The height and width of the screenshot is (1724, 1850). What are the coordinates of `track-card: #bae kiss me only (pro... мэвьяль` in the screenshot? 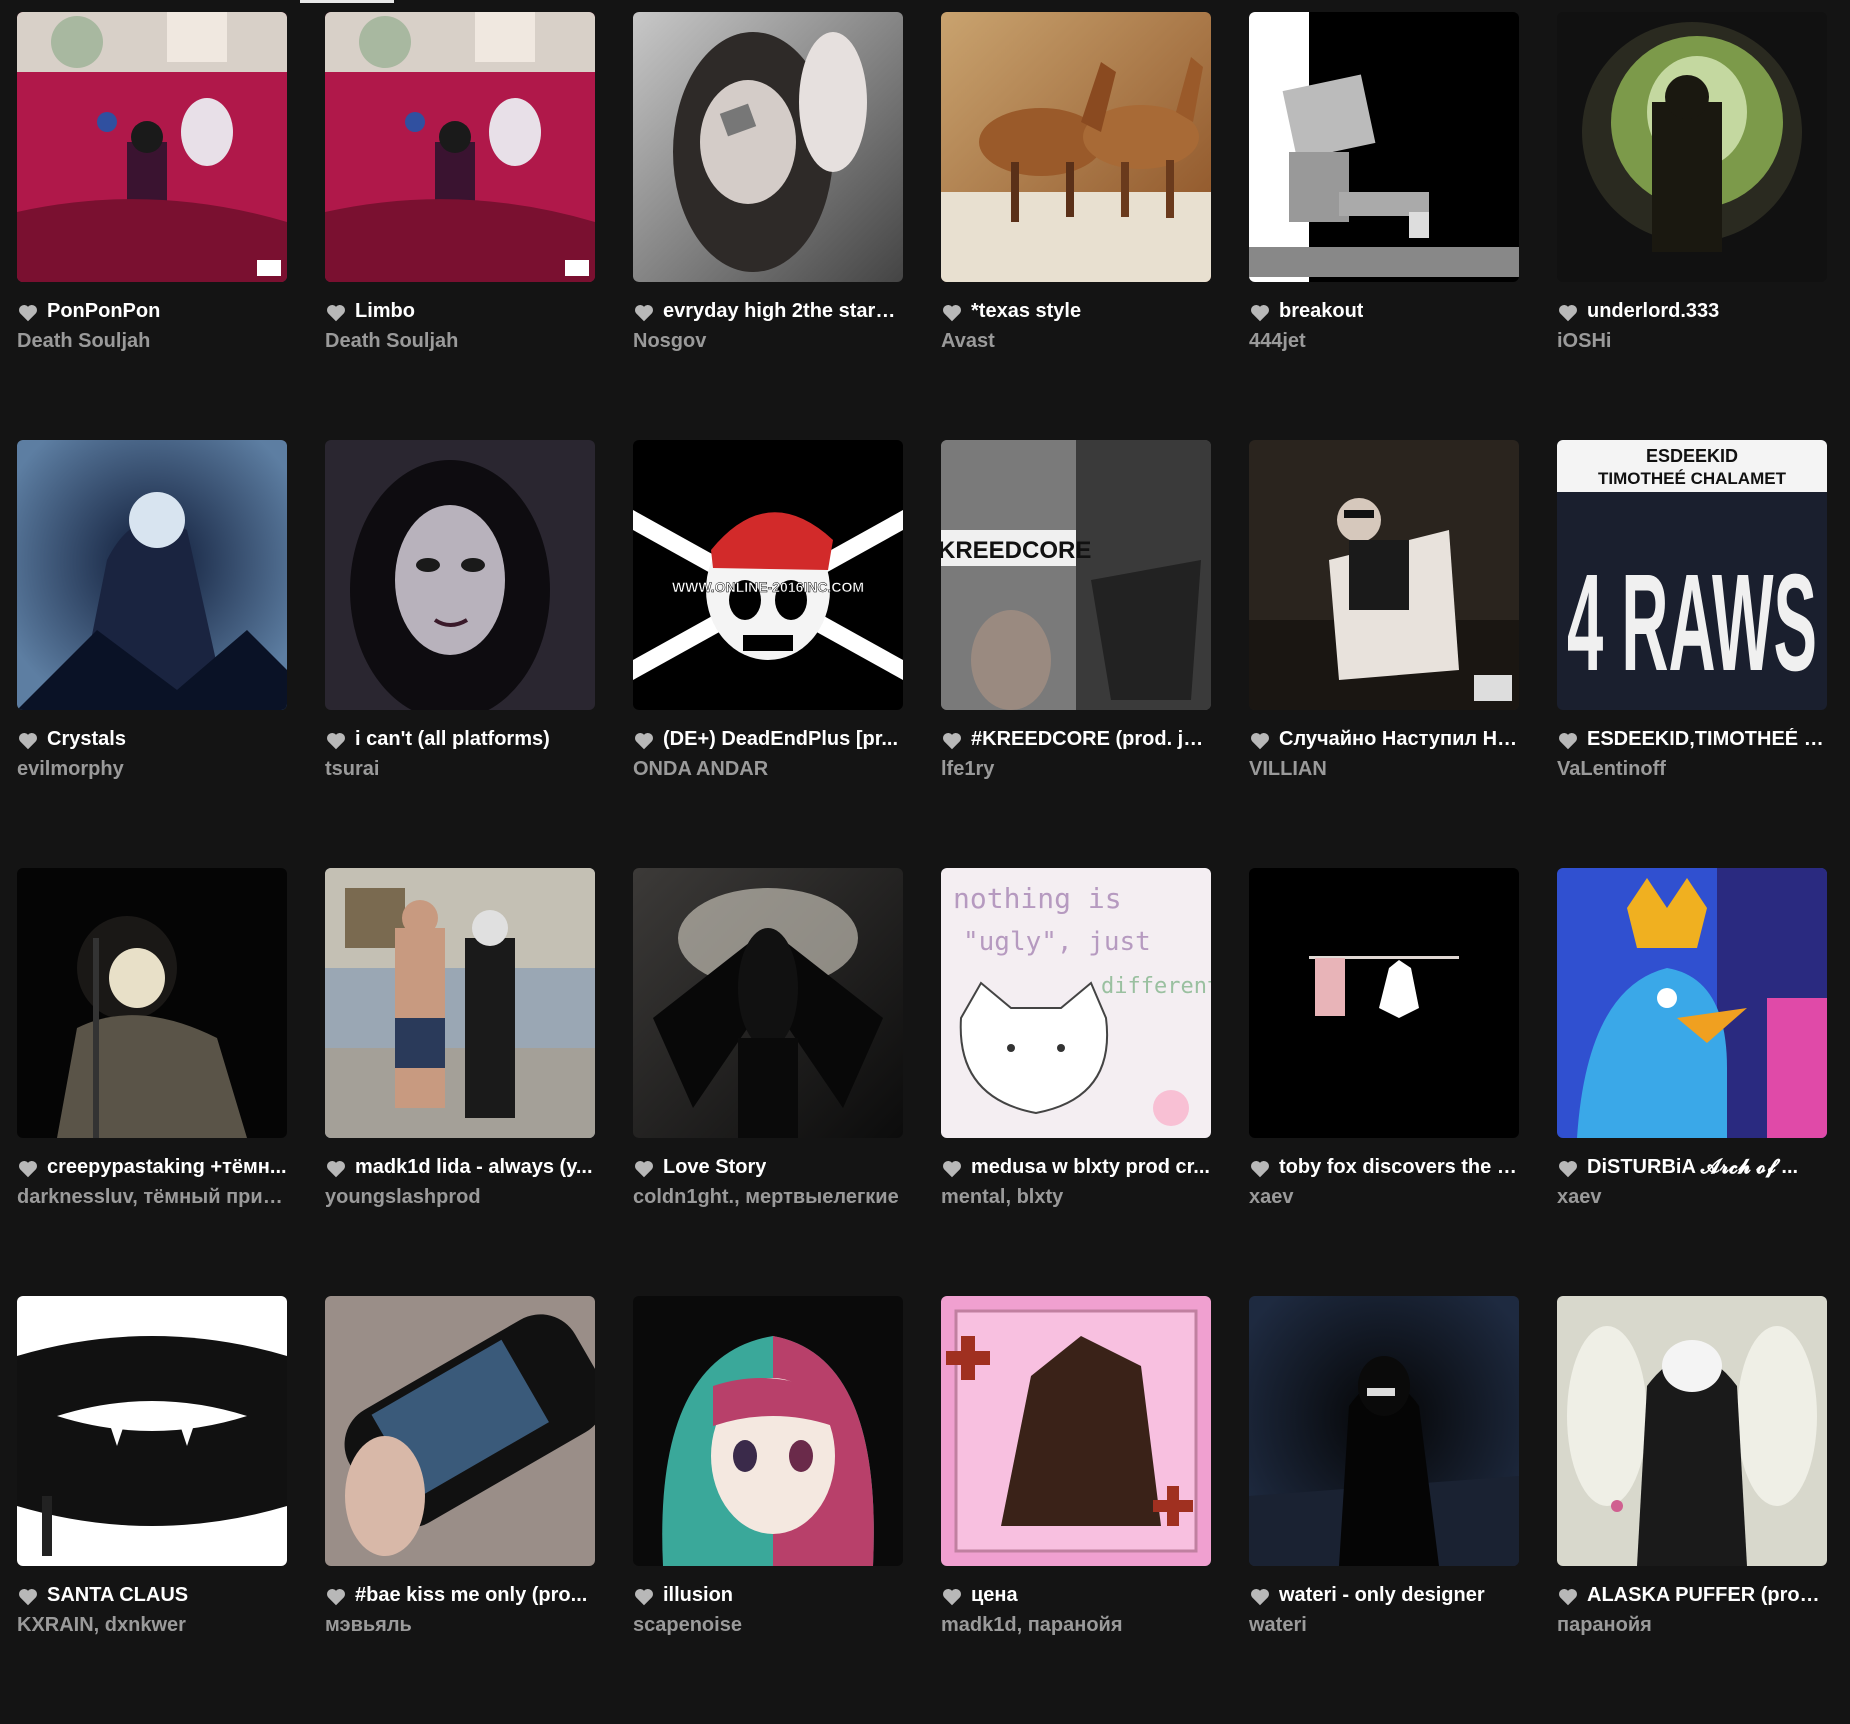 It's located at (460, 1510).